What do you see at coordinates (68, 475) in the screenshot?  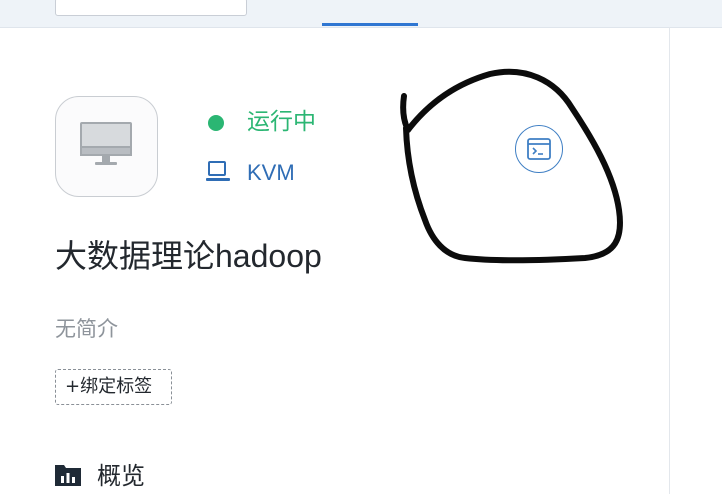 I see `bar-chart-folder-icon` at bounding box center [68, 475].